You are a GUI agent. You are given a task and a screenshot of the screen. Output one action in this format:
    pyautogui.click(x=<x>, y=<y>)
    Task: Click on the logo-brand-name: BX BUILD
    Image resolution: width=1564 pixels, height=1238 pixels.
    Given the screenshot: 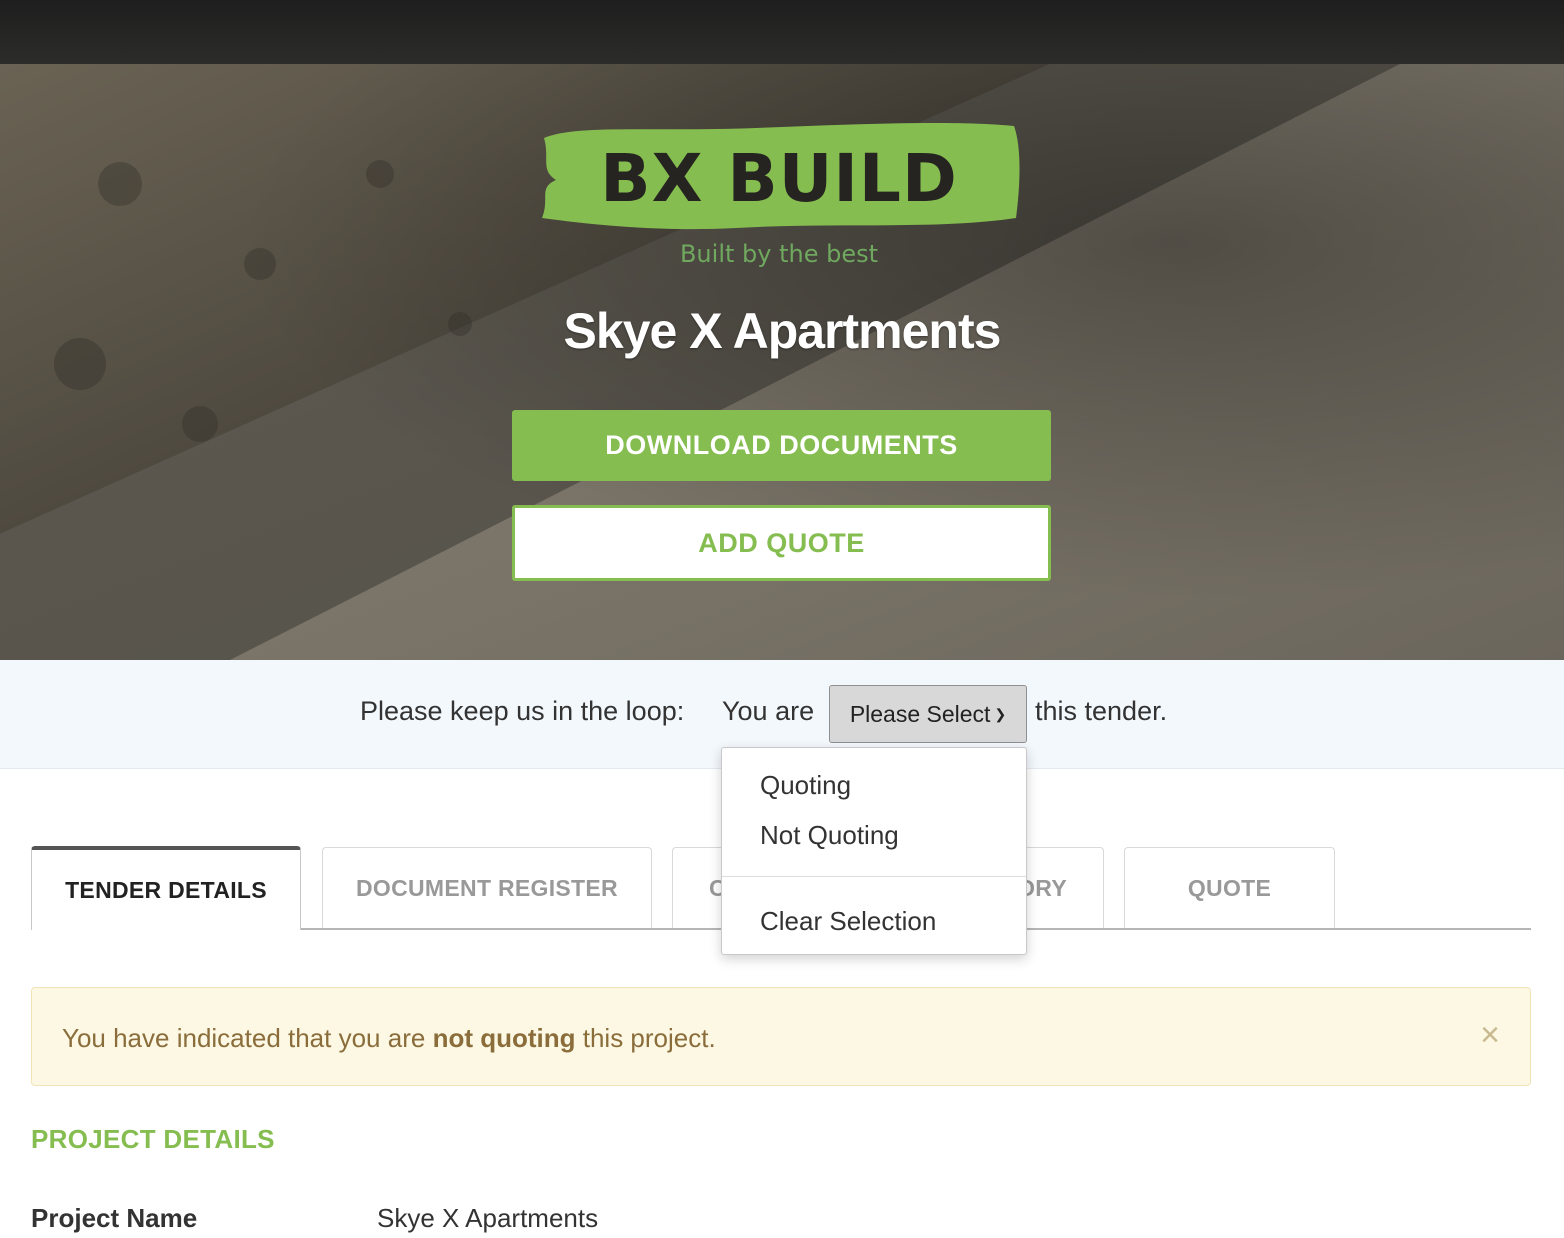 What is the action you would take?
    pyautogui.click(x=779, y=178)
    